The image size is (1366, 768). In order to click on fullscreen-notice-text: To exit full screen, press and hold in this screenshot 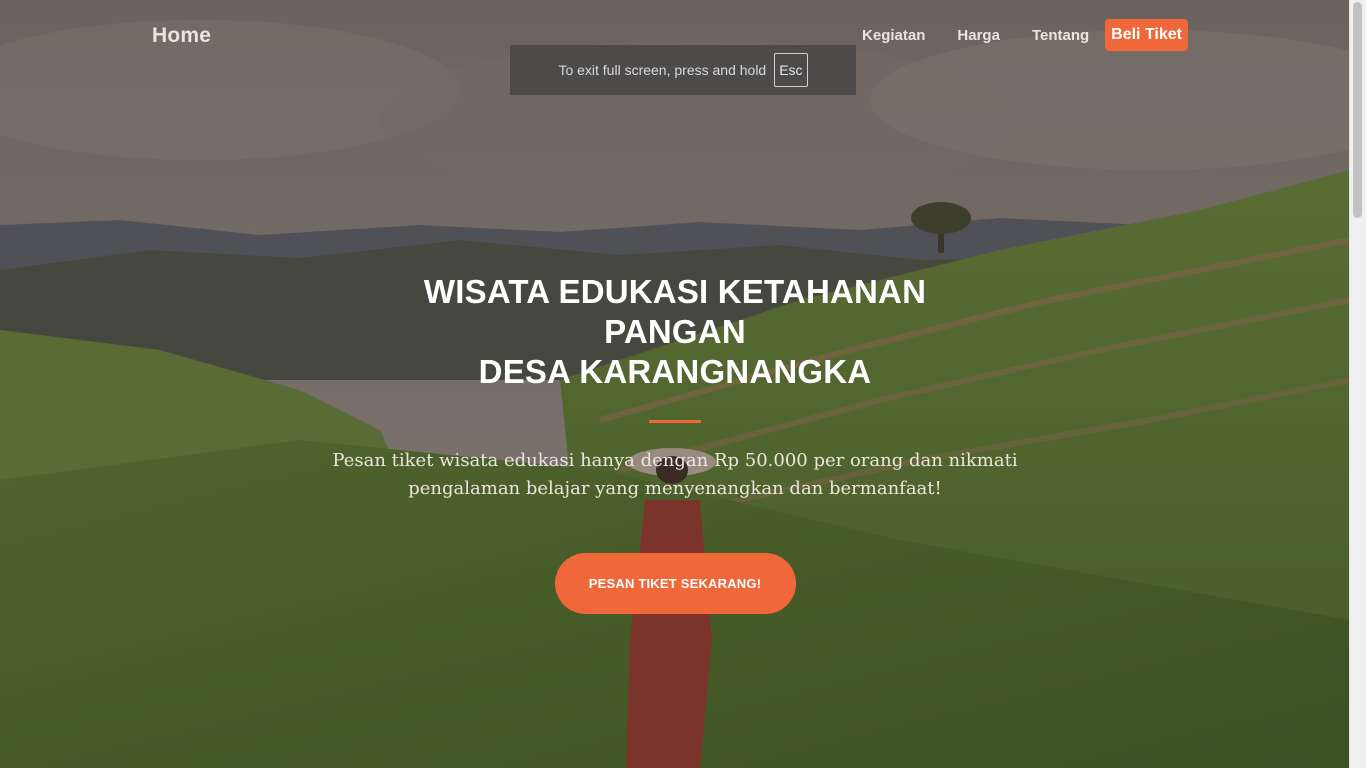, I will do `click(662, 70)`.